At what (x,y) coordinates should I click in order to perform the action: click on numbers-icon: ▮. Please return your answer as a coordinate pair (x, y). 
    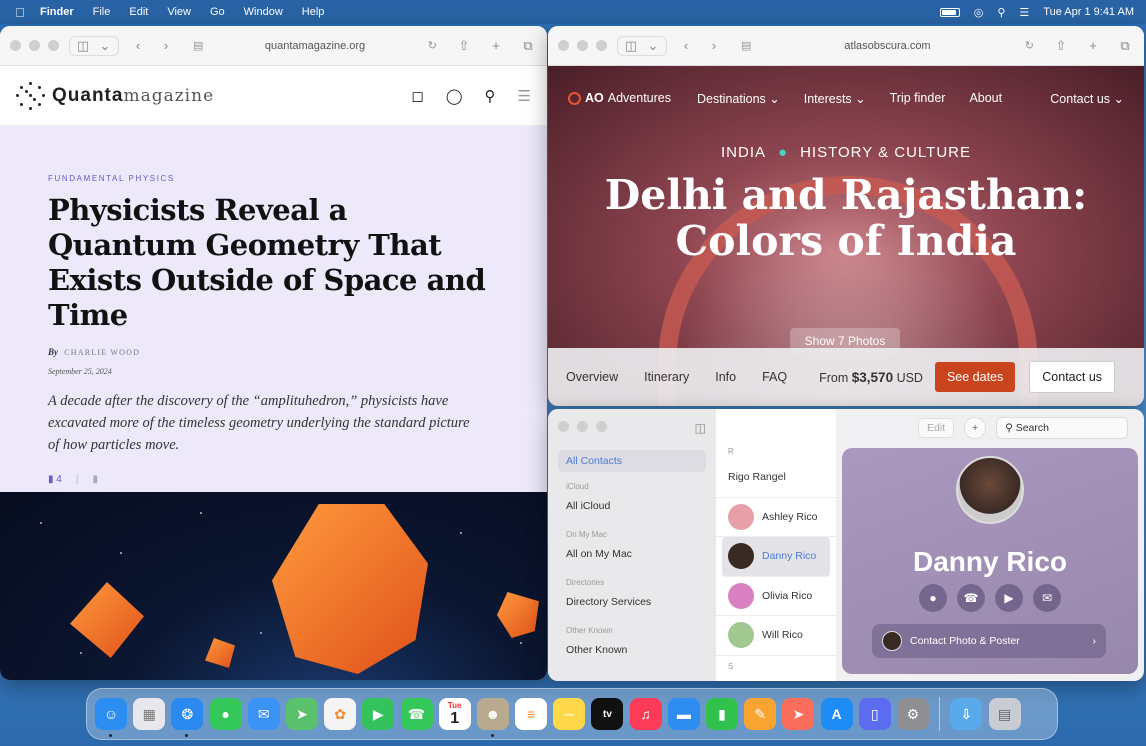
    Looking at the image, I should click on (722, 714).